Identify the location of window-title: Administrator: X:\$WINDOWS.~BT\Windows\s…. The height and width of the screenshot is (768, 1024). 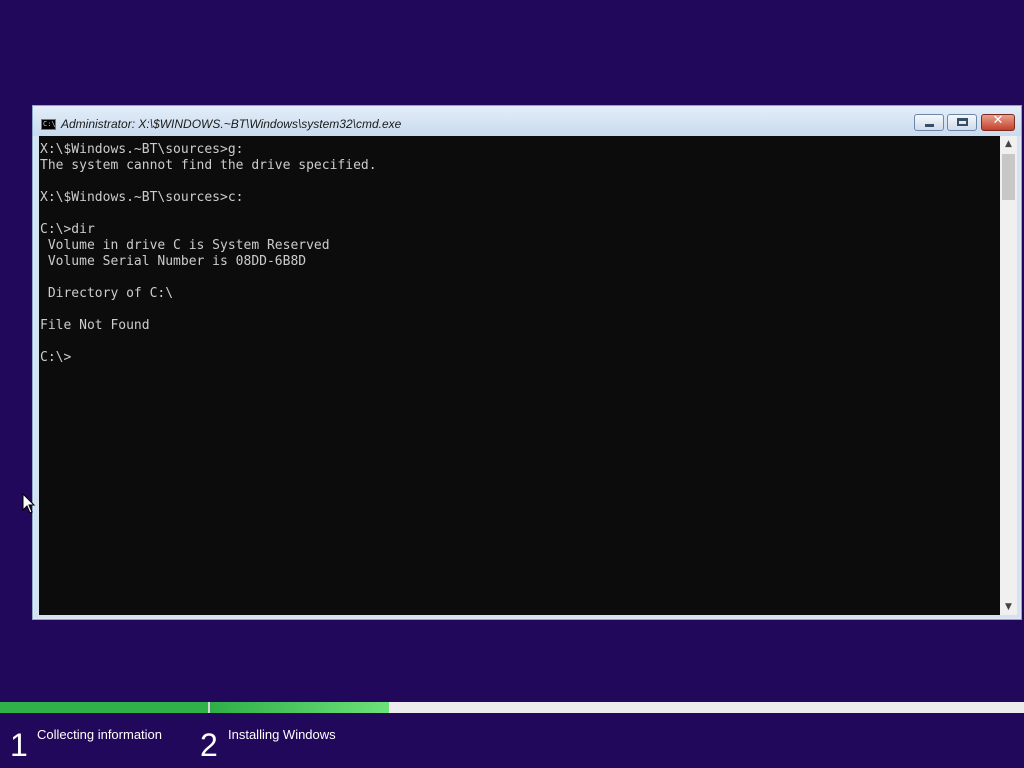
(231, 124).